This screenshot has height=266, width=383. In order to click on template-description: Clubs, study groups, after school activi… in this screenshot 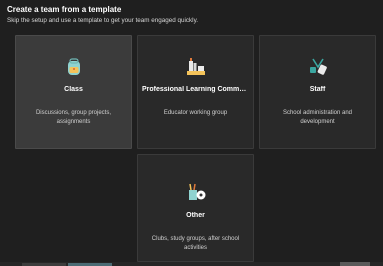, I will do `click(195, 243)`.